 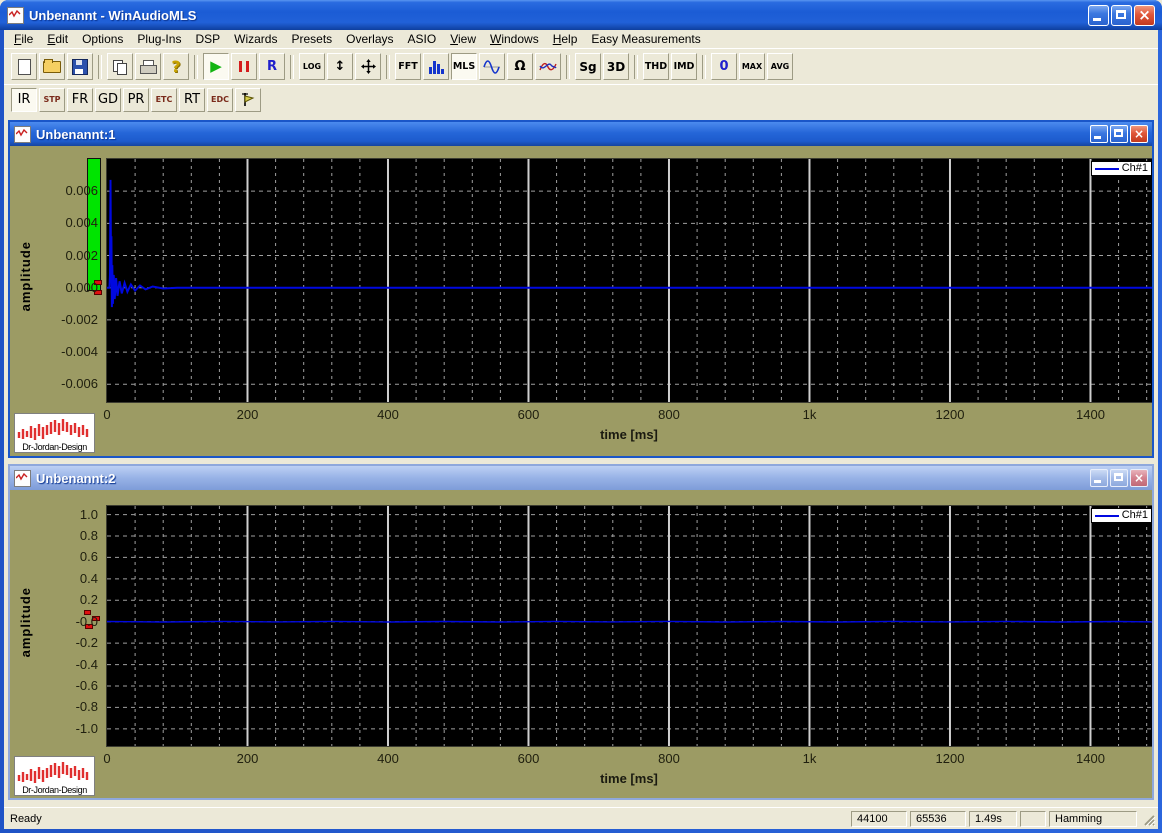 I want to click on impedance-button: Ω, so click(x=520, y=66).